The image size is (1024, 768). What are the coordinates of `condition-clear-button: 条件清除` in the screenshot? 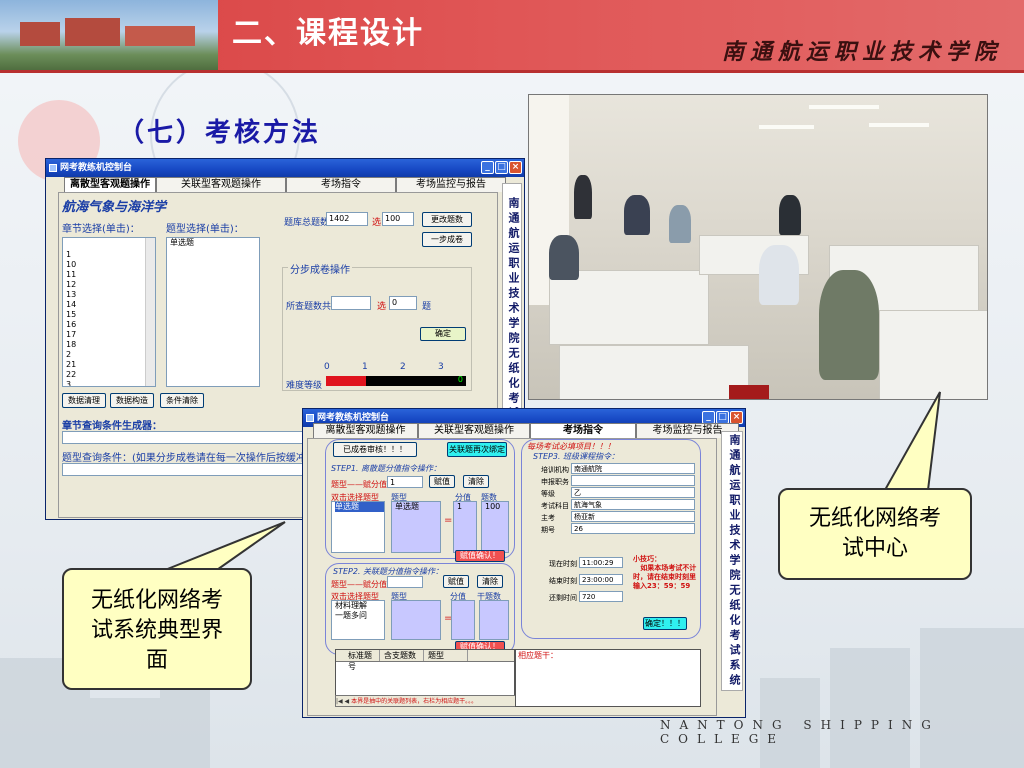 It's located at (182, 400).